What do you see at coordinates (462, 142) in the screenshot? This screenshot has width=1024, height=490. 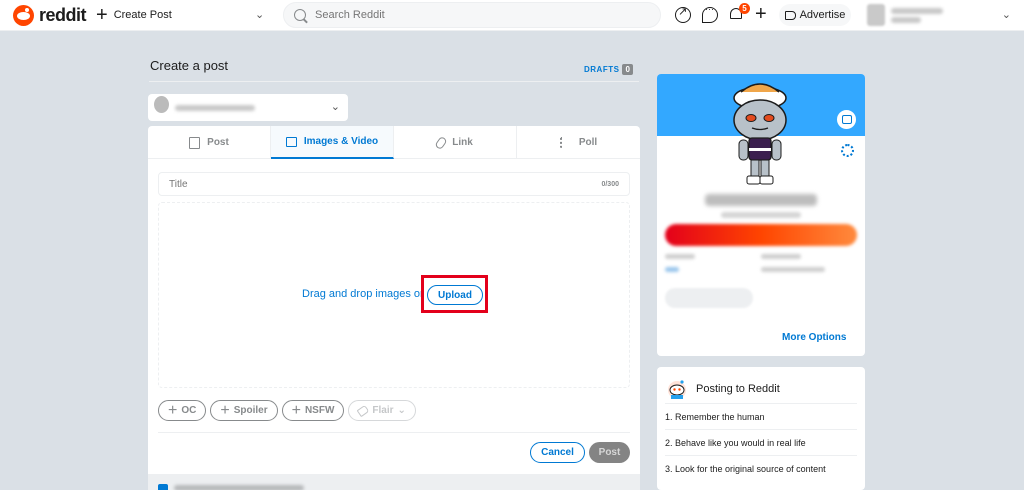 I see `tab-label: Link` at bounding box center [462, 142].